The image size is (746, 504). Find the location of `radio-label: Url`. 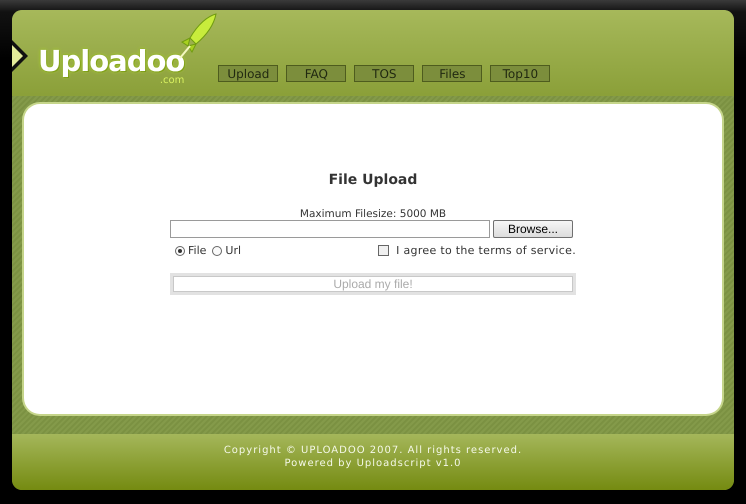

radio-label: Url is located at coordinates (233, 250).